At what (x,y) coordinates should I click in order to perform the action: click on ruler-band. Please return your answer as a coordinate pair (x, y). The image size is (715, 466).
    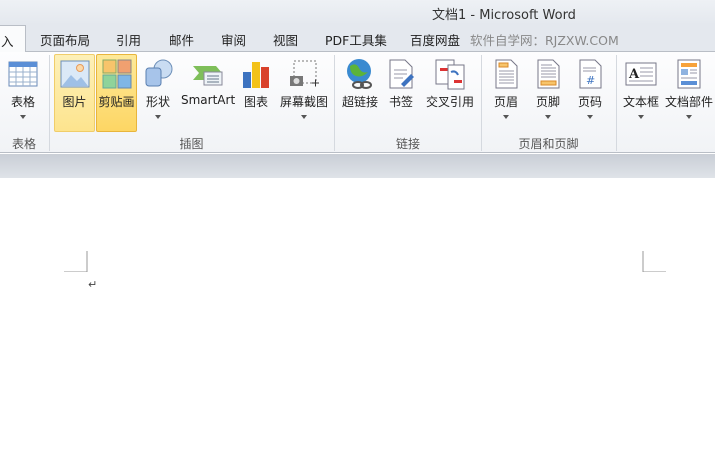
    Looking at the image, I should click on (357, 166).